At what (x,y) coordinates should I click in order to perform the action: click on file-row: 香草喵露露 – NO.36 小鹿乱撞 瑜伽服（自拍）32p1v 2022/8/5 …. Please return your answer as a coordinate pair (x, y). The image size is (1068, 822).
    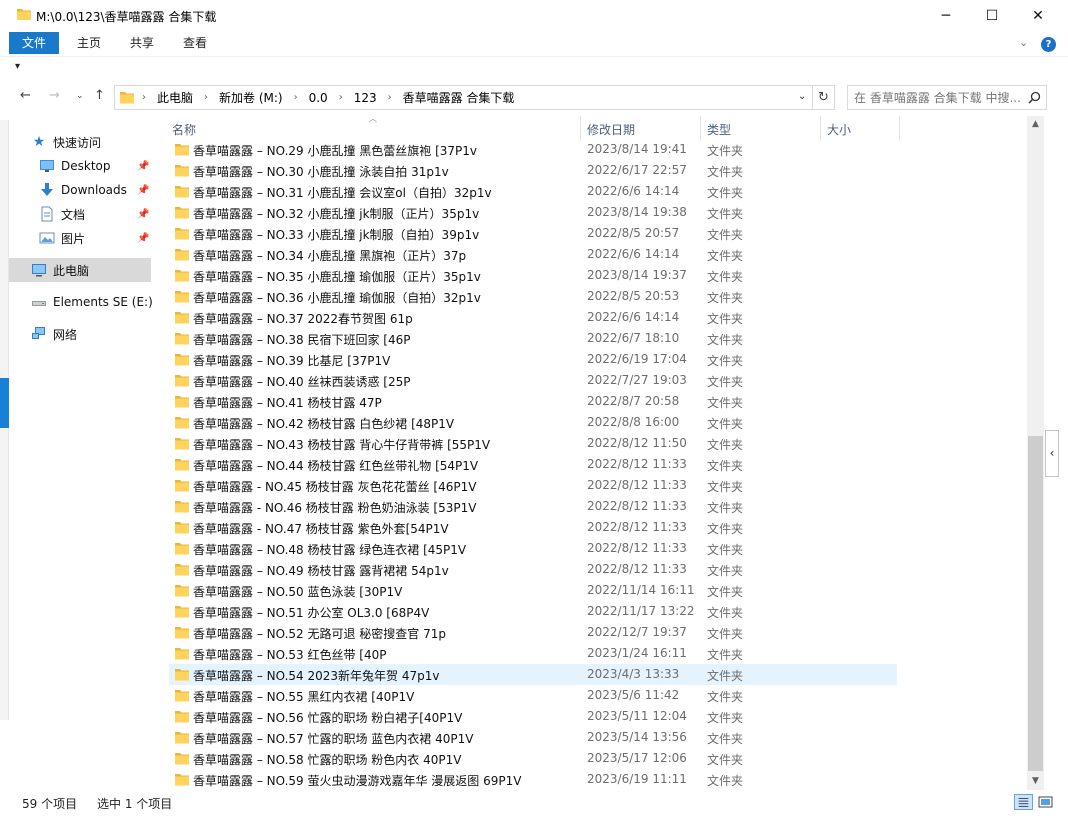
    Looking at the image, I should click on (533, 296).